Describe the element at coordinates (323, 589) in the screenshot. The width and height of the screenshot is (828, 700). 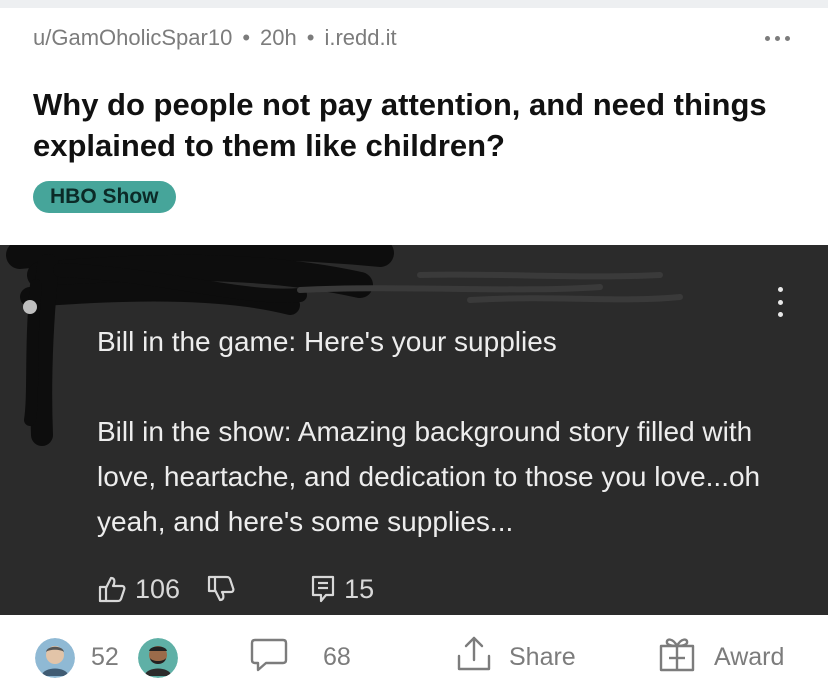
I see `reply-icon` at that location.